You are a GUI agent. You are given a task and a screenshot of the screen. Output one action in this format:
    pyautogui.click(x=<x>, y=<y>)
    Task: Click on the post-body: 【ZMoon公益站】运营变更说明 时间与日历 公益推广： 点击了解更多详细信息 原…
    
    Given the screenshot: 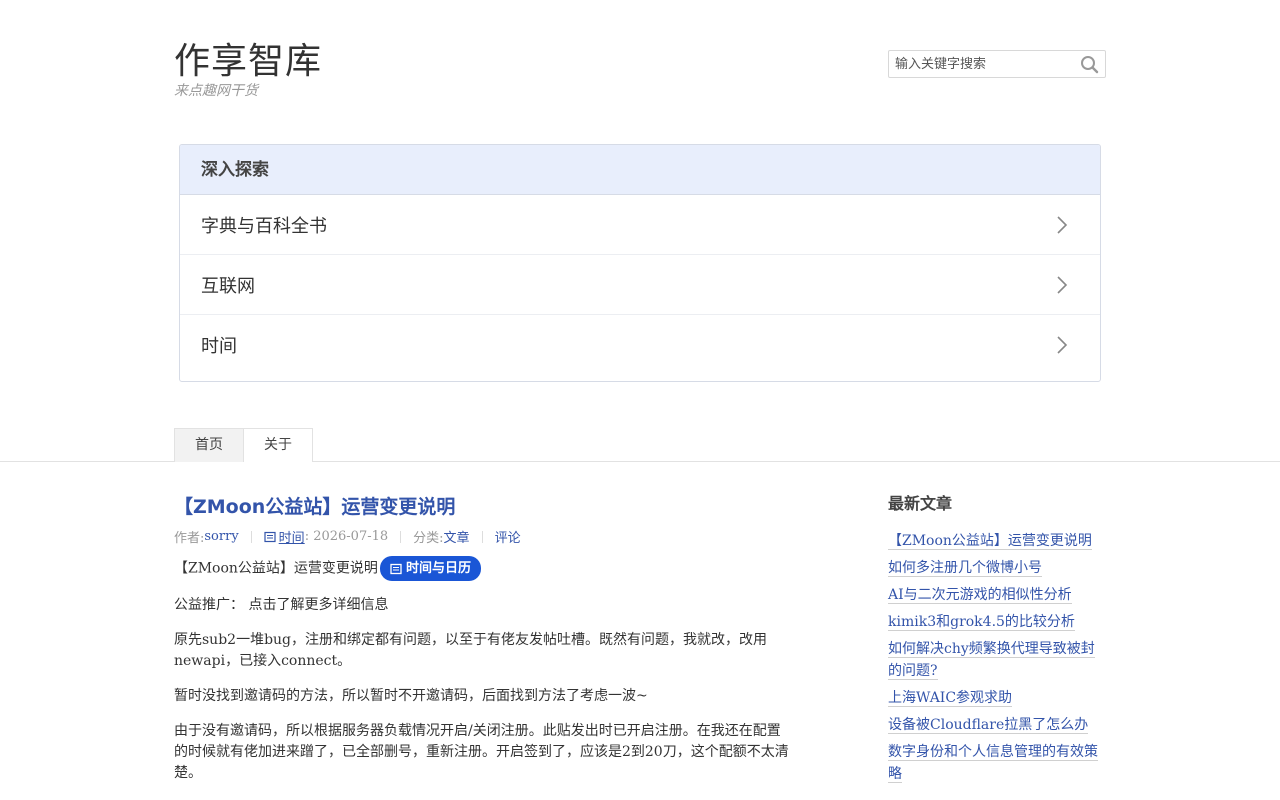 What is the action you would take?
    pyautogui.click(x=481, y=677)
    